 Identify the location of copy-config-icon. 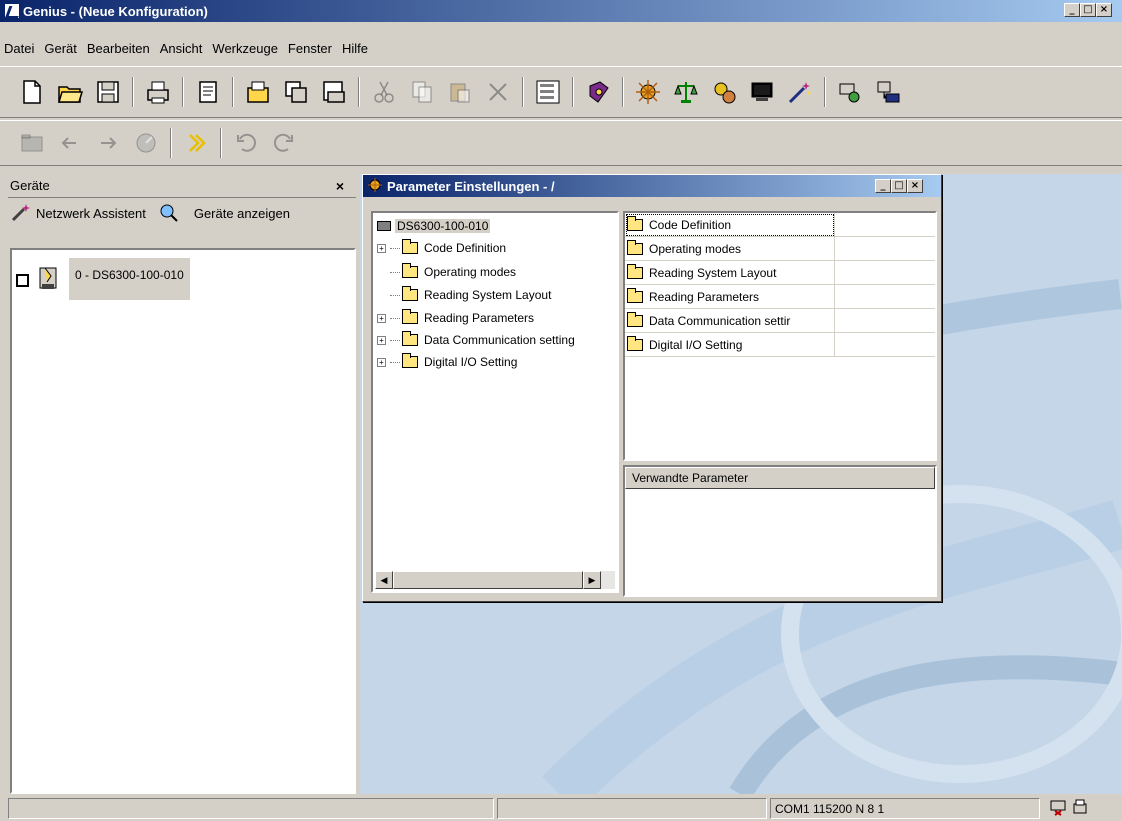
(296, 92).